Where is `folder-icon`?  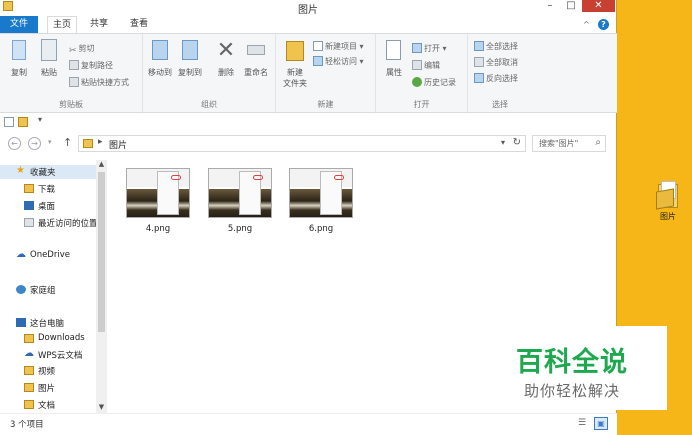 folder-icon is located at coordinates (88, 143).